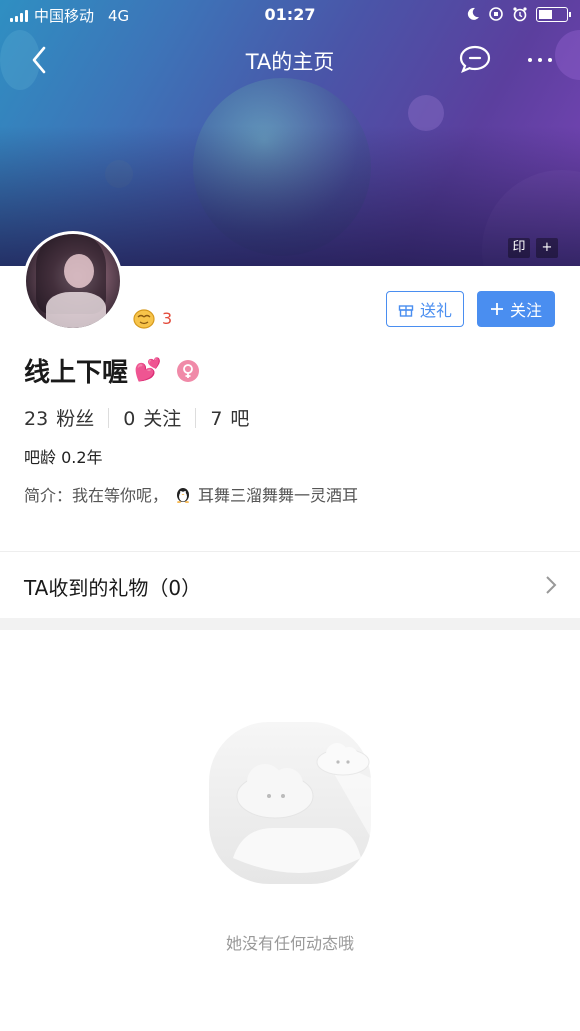 The width and height of the screenshot is (580, 1031). What do you see at coordinates (183, 495) in the screenshot?
I see `penguin-icon` at bounding box center [183, 495].